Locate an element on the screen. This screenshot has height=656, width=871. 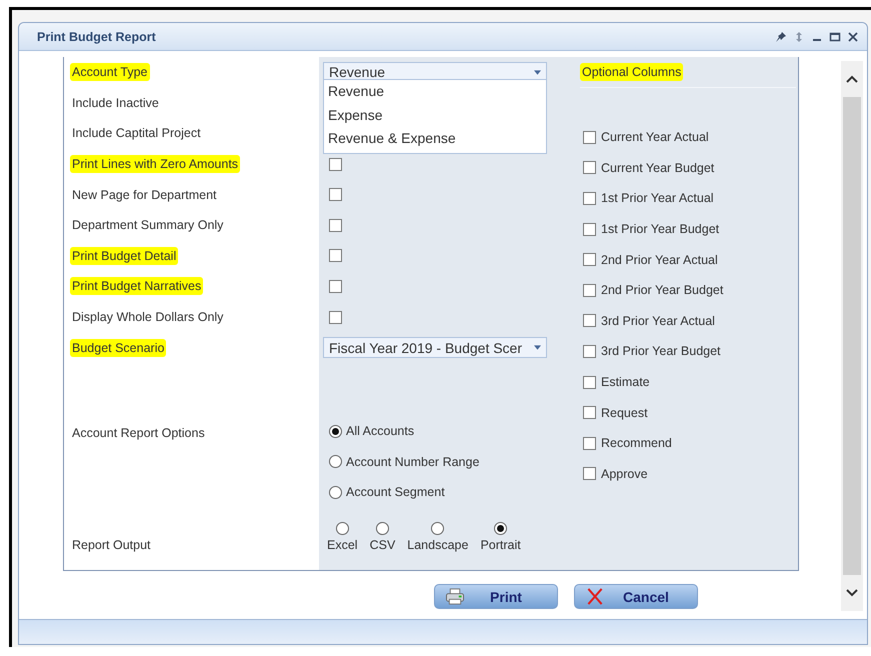
scrollbar is located at coordinates (852, 336).